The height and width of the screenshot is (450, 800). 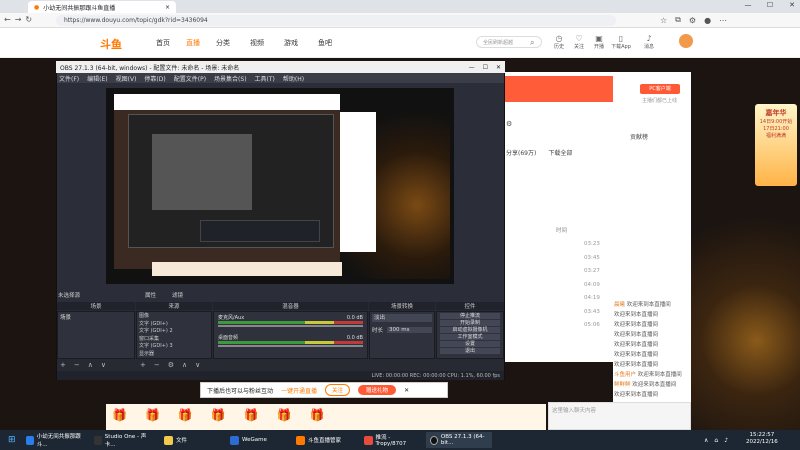 I want to click on nav-home: 首页, so click(x=163, y=43).